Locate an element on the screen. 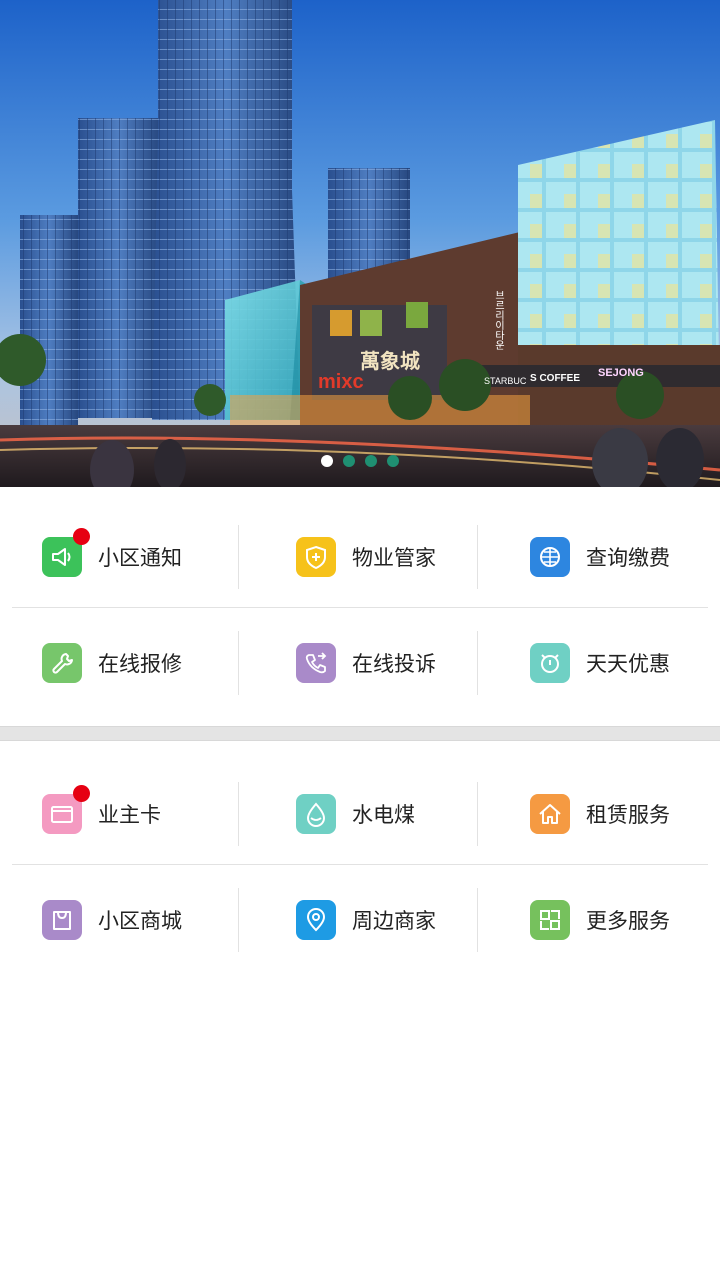 The image size is (720, 1280). shield-plus-icon is located at coordinates (316, 557).